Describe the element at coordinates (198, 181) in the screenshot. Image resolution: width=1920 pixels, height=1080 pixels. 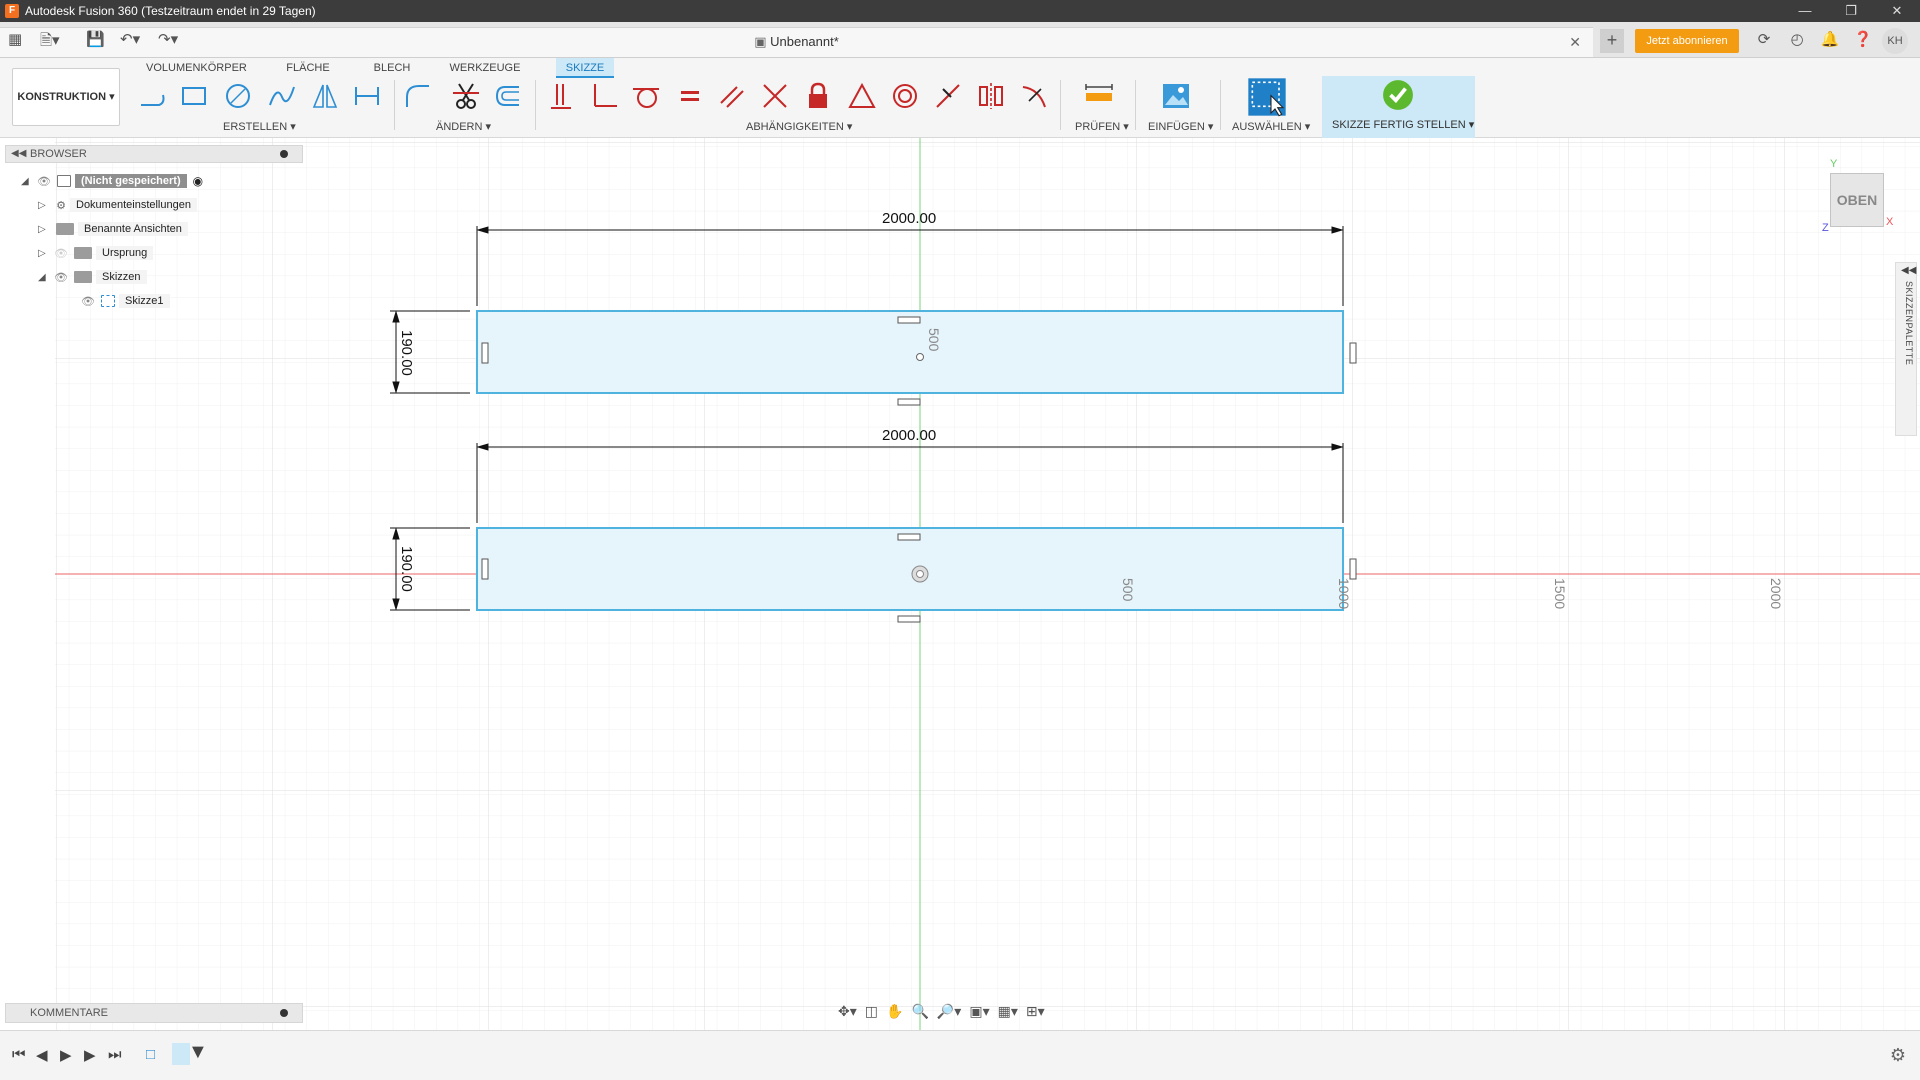
I see `activate-radio-icon: ◉` at that location.